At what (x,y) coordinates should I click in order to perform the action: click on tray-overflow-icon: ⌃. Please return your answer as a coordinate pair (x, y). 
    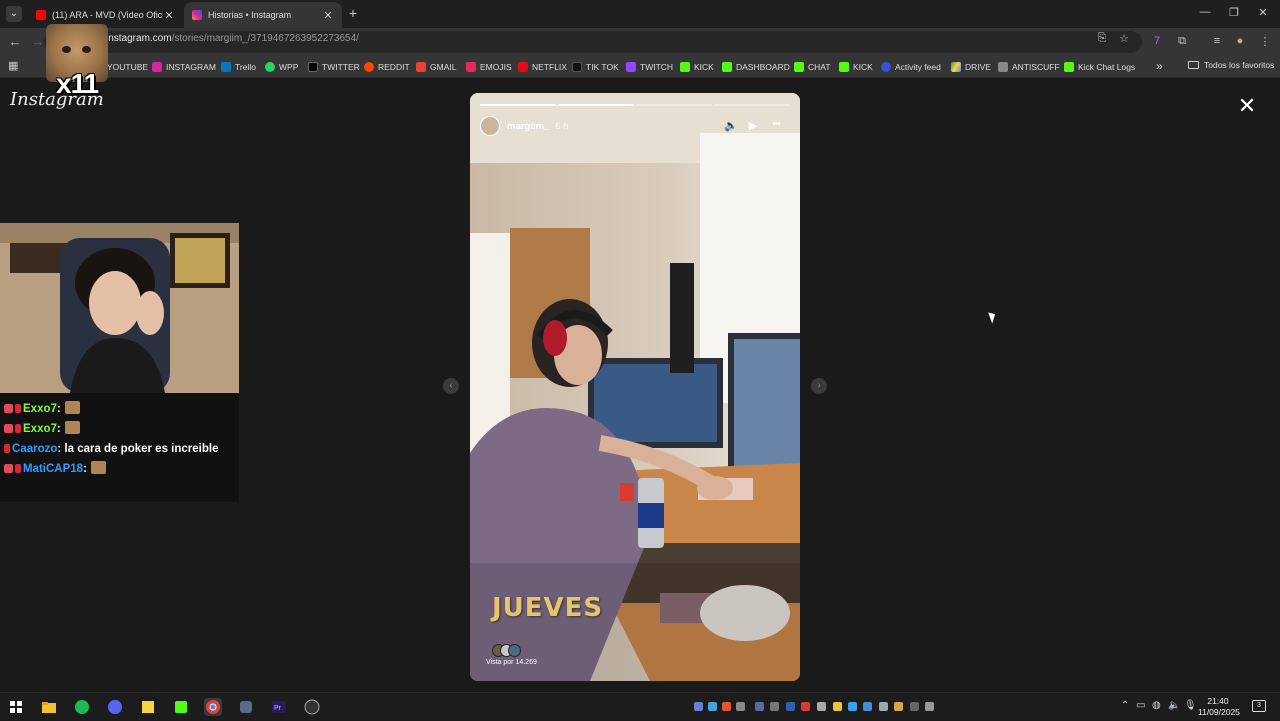
    Looking at the image, I should click on (1125, 705).